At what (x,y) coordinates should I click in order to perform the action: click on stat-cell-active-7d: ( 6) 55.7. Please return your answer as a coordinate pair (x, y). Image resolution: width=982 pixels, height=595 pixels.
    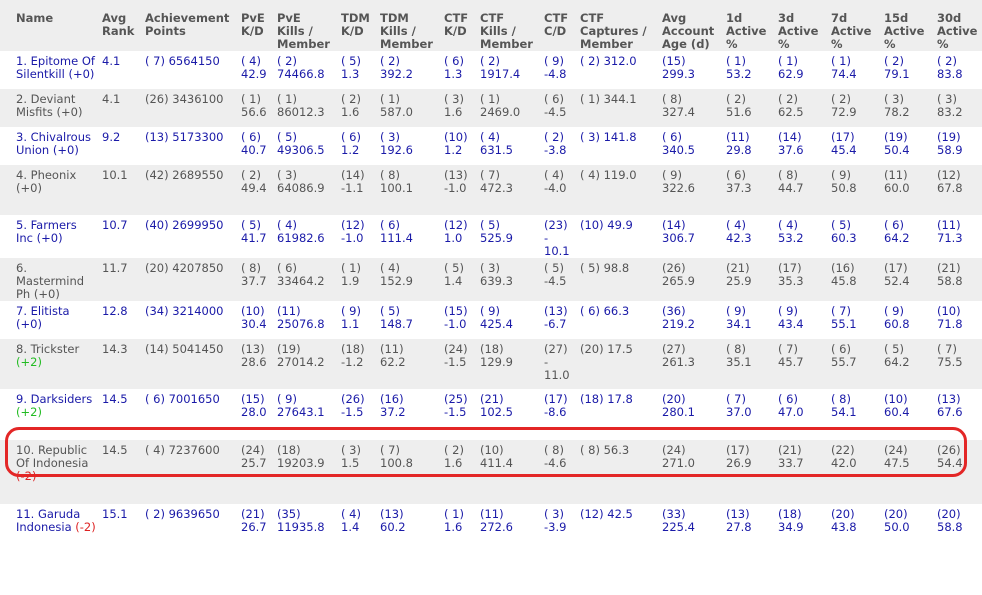
    Looking at the image, I should click on (853, 364).